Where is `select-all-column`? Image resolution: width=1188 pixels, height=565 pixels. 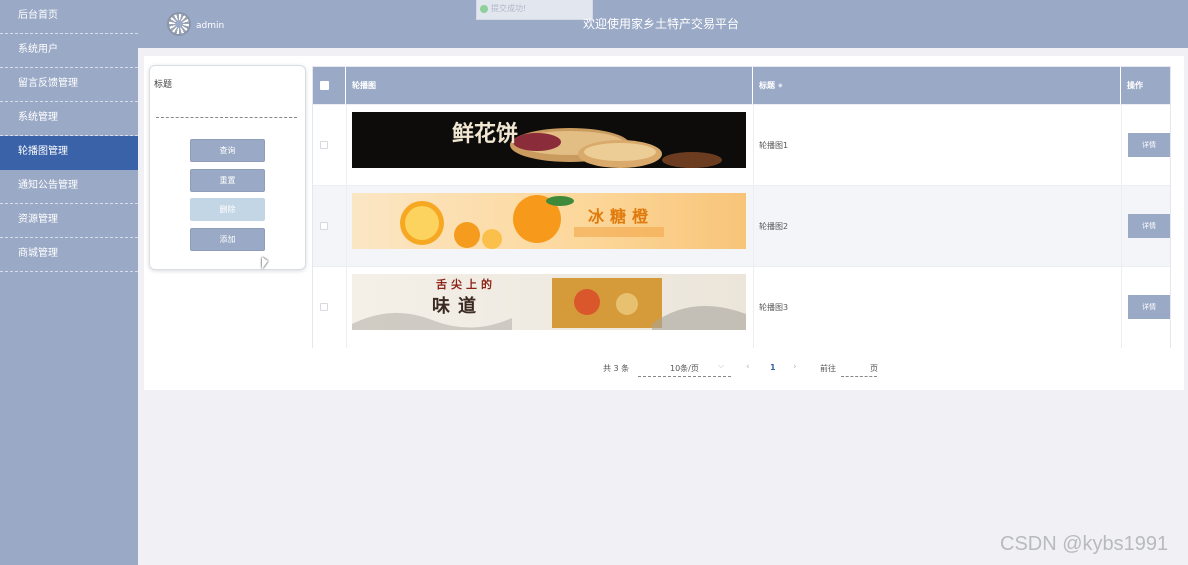 select-all-column is located at coordinates (329, 85).